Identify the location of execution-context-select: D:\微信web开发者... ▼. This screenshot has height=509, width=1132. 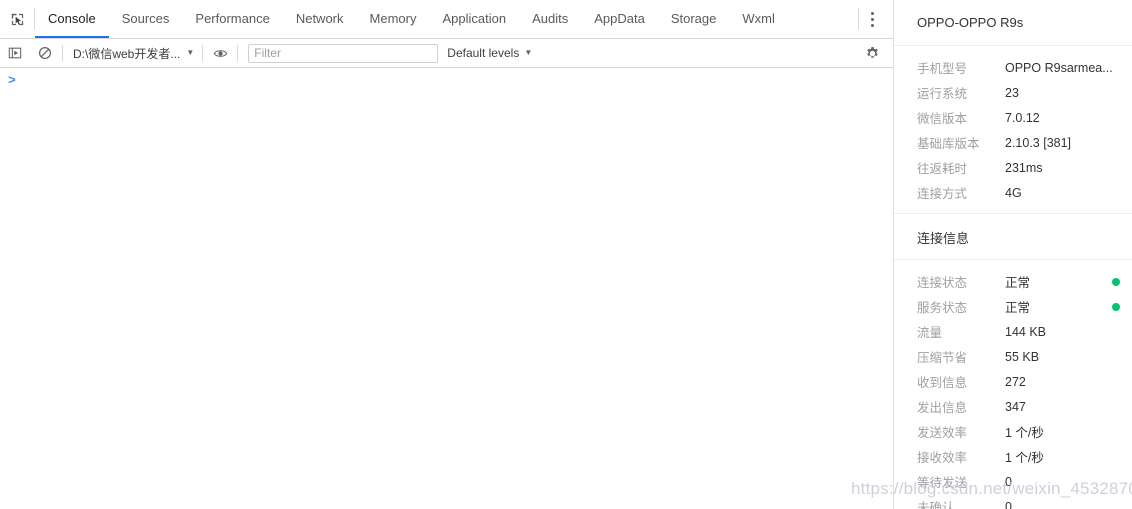
(132, 53).